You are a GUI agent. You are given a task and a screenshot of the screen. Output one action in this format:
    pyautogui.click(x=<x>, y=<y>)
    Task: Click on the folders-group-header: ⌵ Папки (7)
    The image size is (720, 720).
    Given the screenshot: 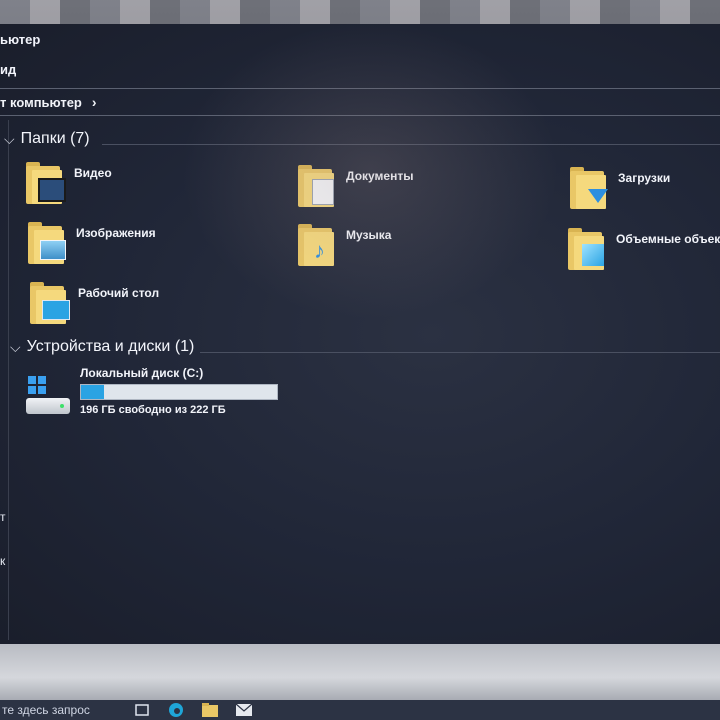 What is the action you would take?
    pyautogui.click(x=47, y=139)
    